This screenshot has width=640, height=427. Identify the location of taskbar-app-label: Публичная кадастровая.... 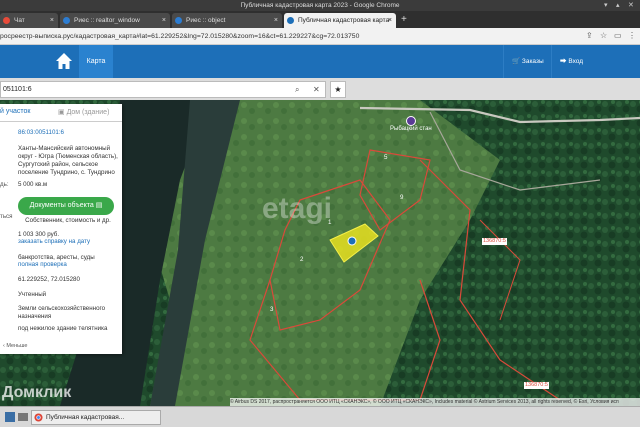
(85, 417).